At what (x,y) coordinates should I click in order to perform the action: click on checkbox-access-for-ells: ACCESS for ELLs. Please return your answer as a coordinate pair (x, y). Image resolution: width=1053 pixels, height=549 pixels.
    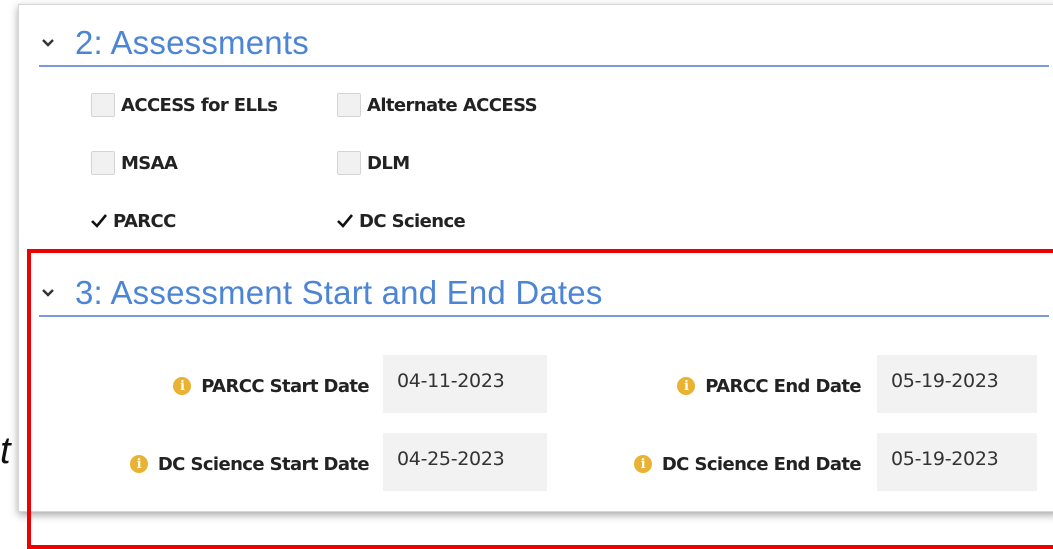
    Looking at the image, I should click on (184, 105).